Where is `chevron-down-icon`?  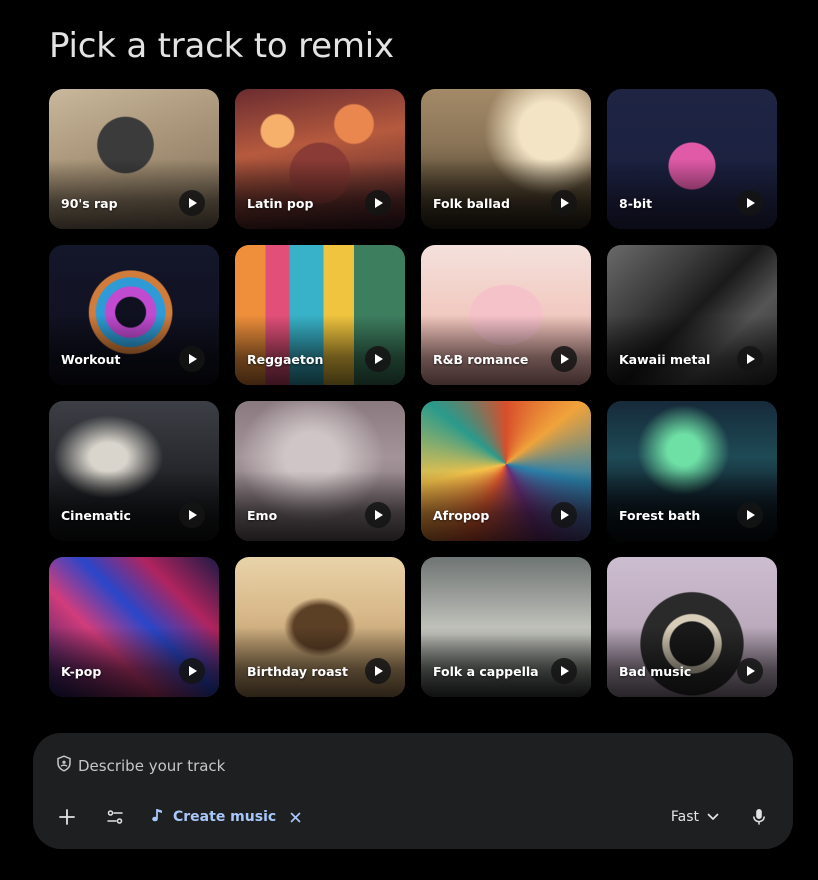 chevron-down-icon is located at coordinates (713, 817).